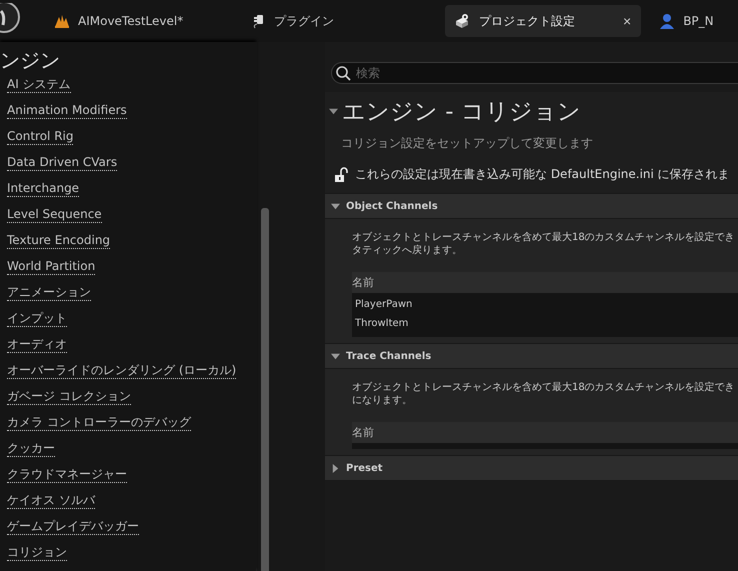  What do you see at coordinates (67, 110) in the screenshot?
I see `category-link: Animation Modifiers` at bounding box center [67, 110].